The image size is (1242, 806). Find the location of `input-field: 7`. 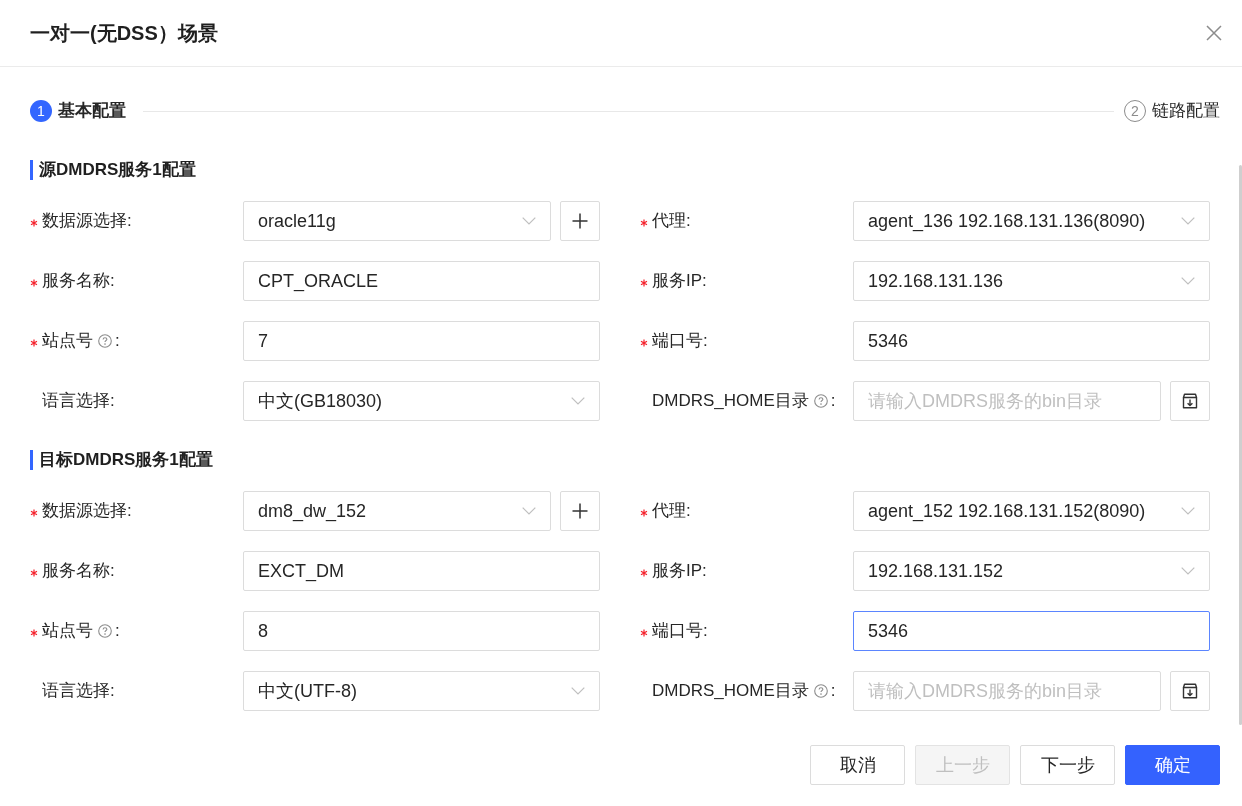

input-field: 7 is located at coordinates (421, 341).